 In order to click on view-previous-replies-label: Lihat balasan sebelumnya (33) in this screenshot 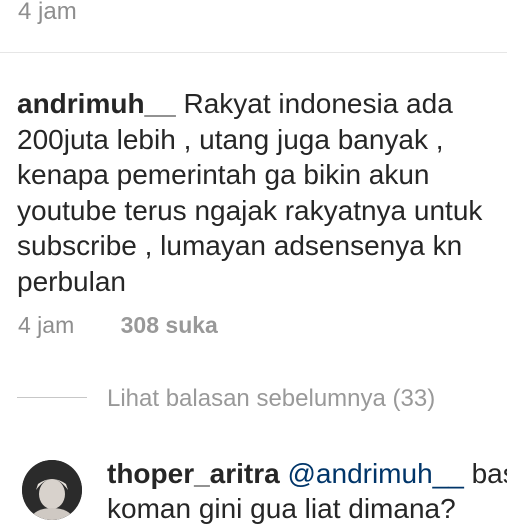, I will do `click(271, 399)`.